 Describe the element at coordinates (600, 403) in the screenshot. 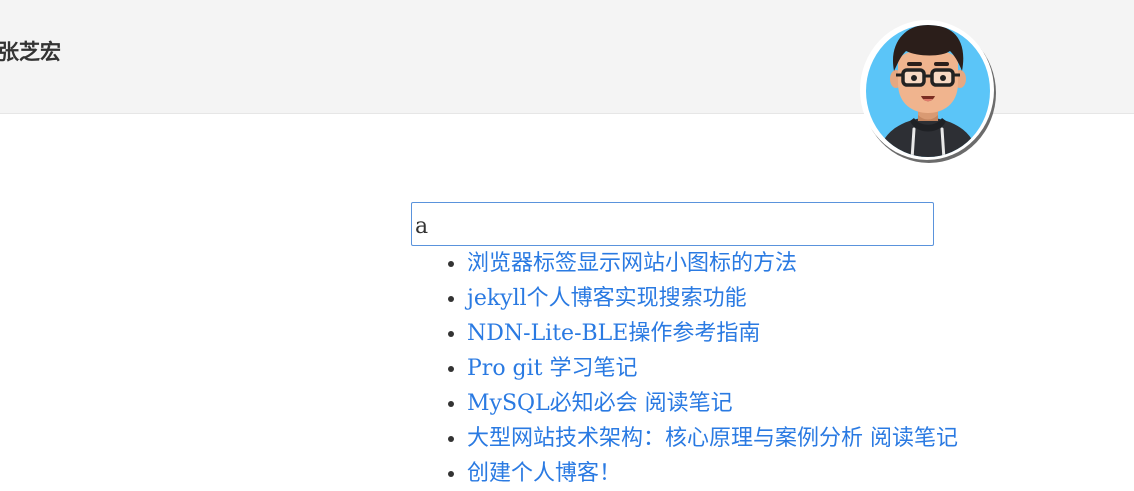

I see `result-link: MySQL必知必会 阅读笔记` at that location.